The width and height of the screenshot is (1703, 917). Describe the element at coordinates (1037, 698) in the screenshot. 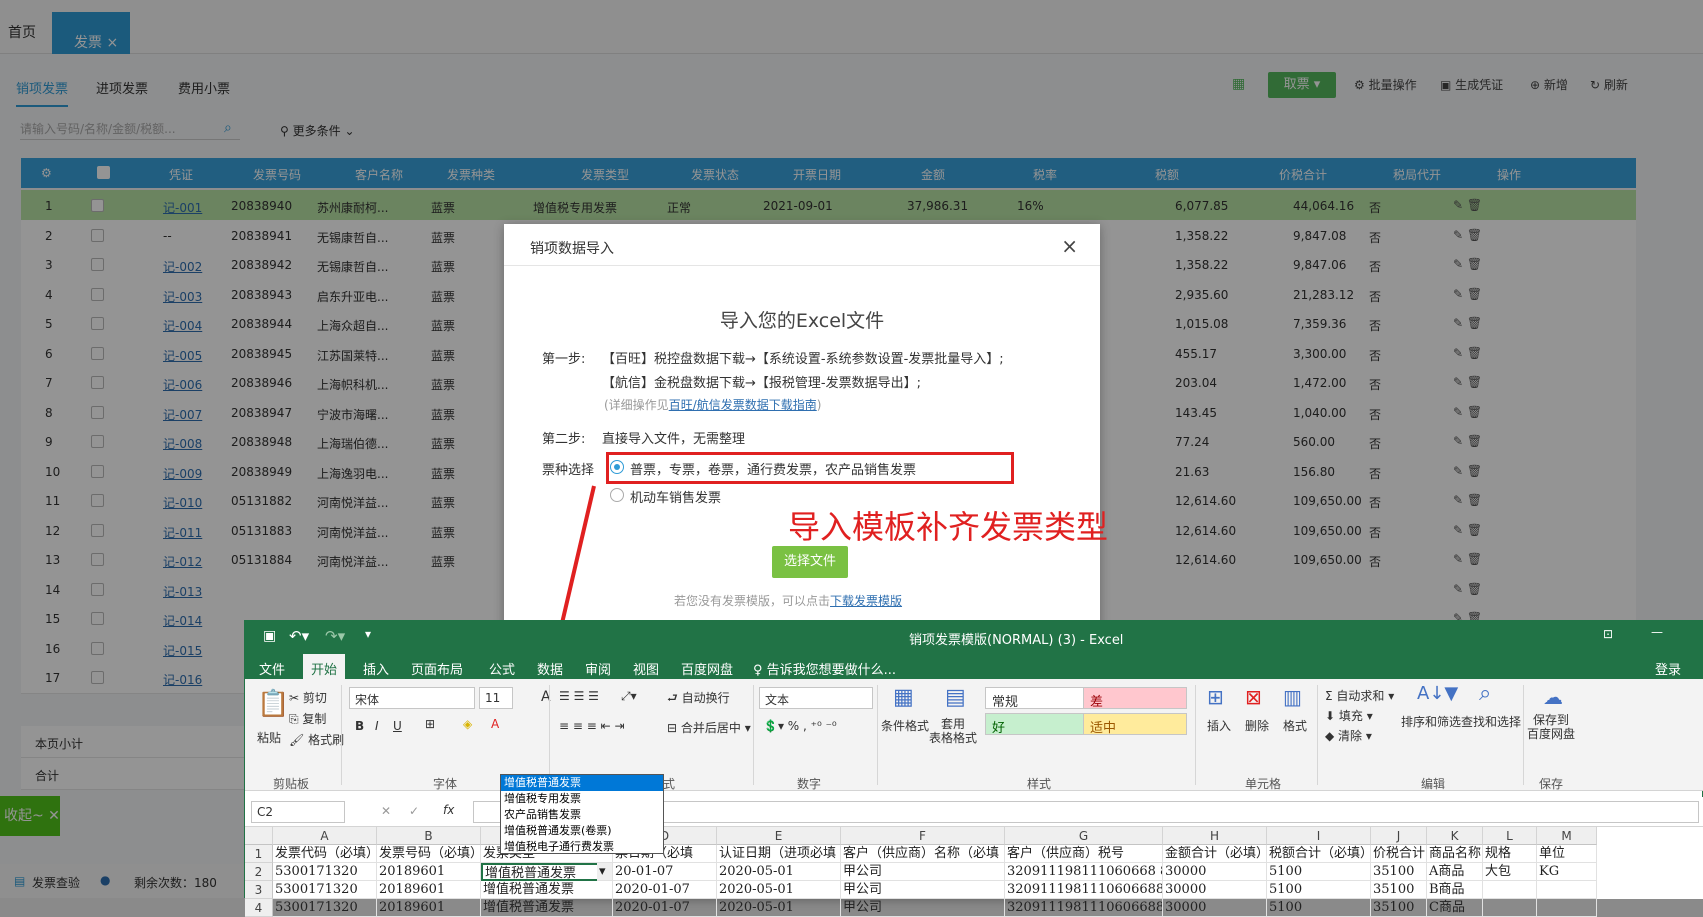

I see `style-normal: 常规` at that location.